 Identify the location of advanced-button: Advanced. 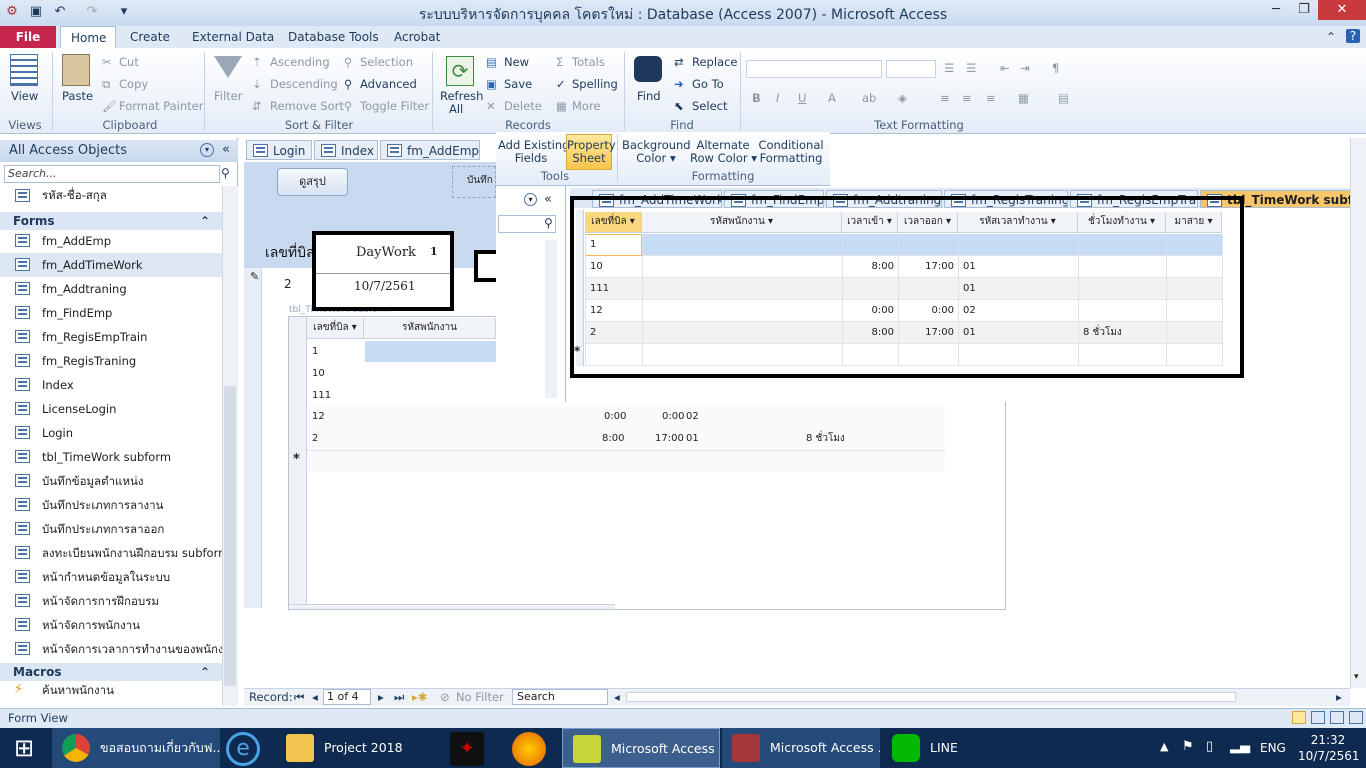
(388, 84).